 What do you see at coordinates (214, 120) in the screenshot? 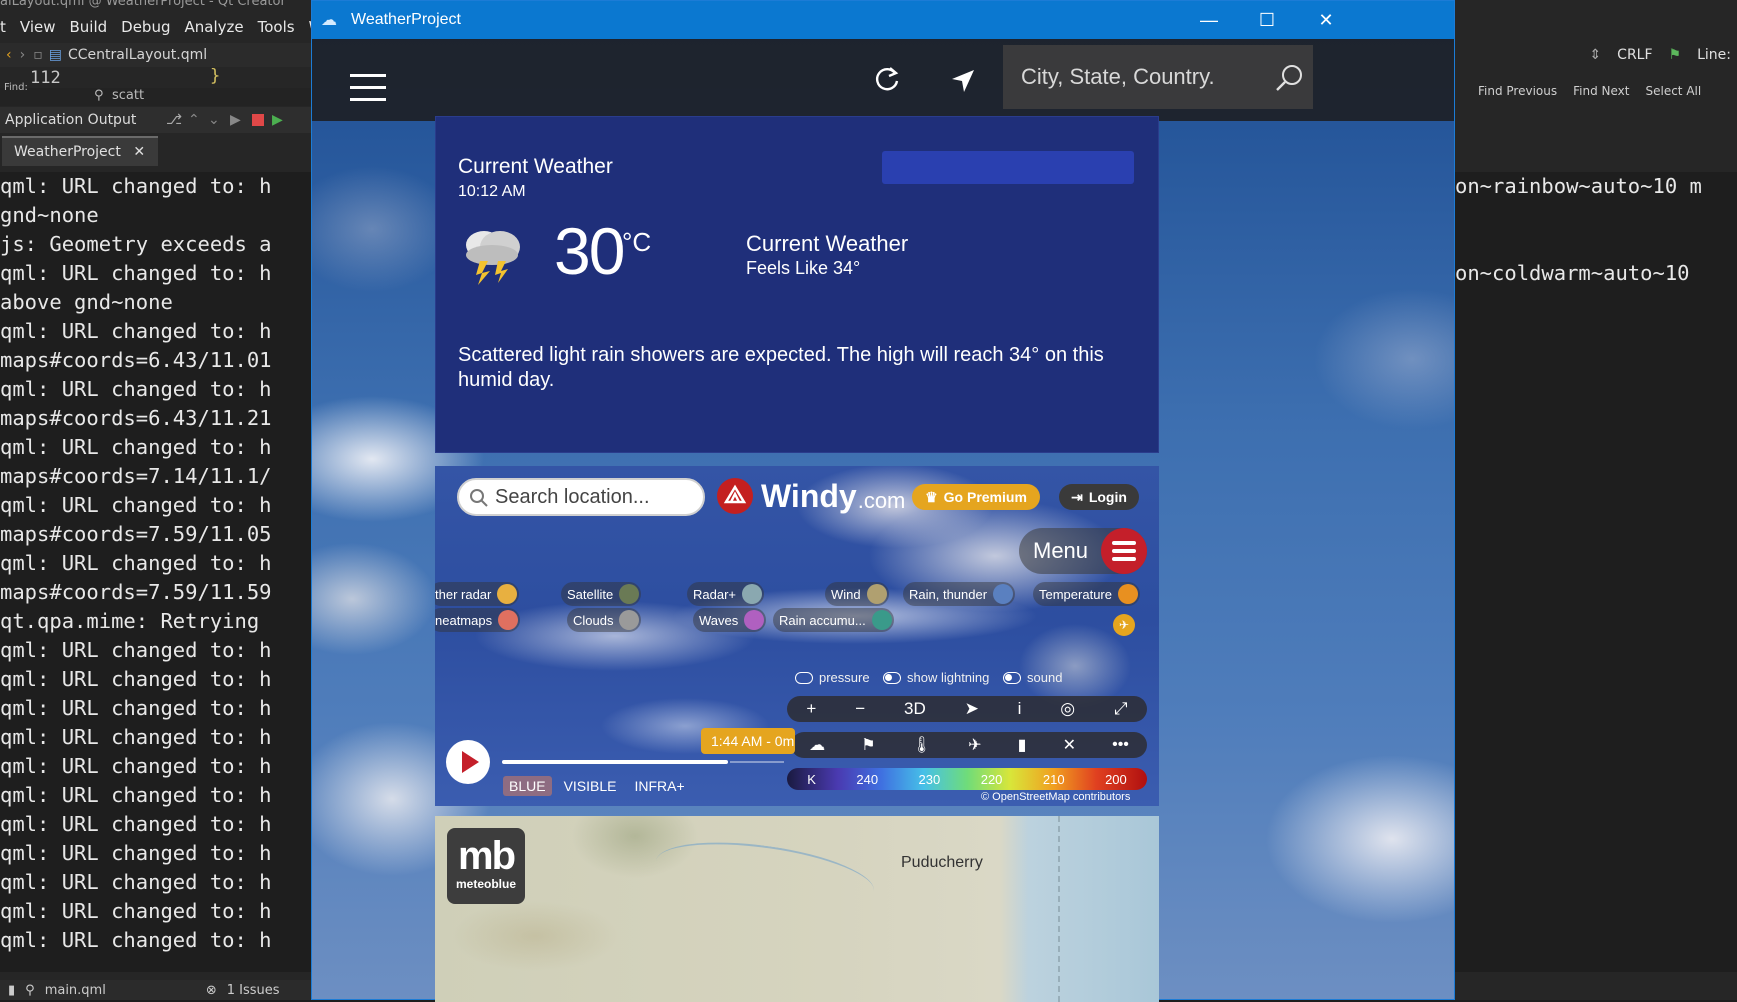
I see `chevron-down-icon: ⌄` at bounding box center [214, 120].